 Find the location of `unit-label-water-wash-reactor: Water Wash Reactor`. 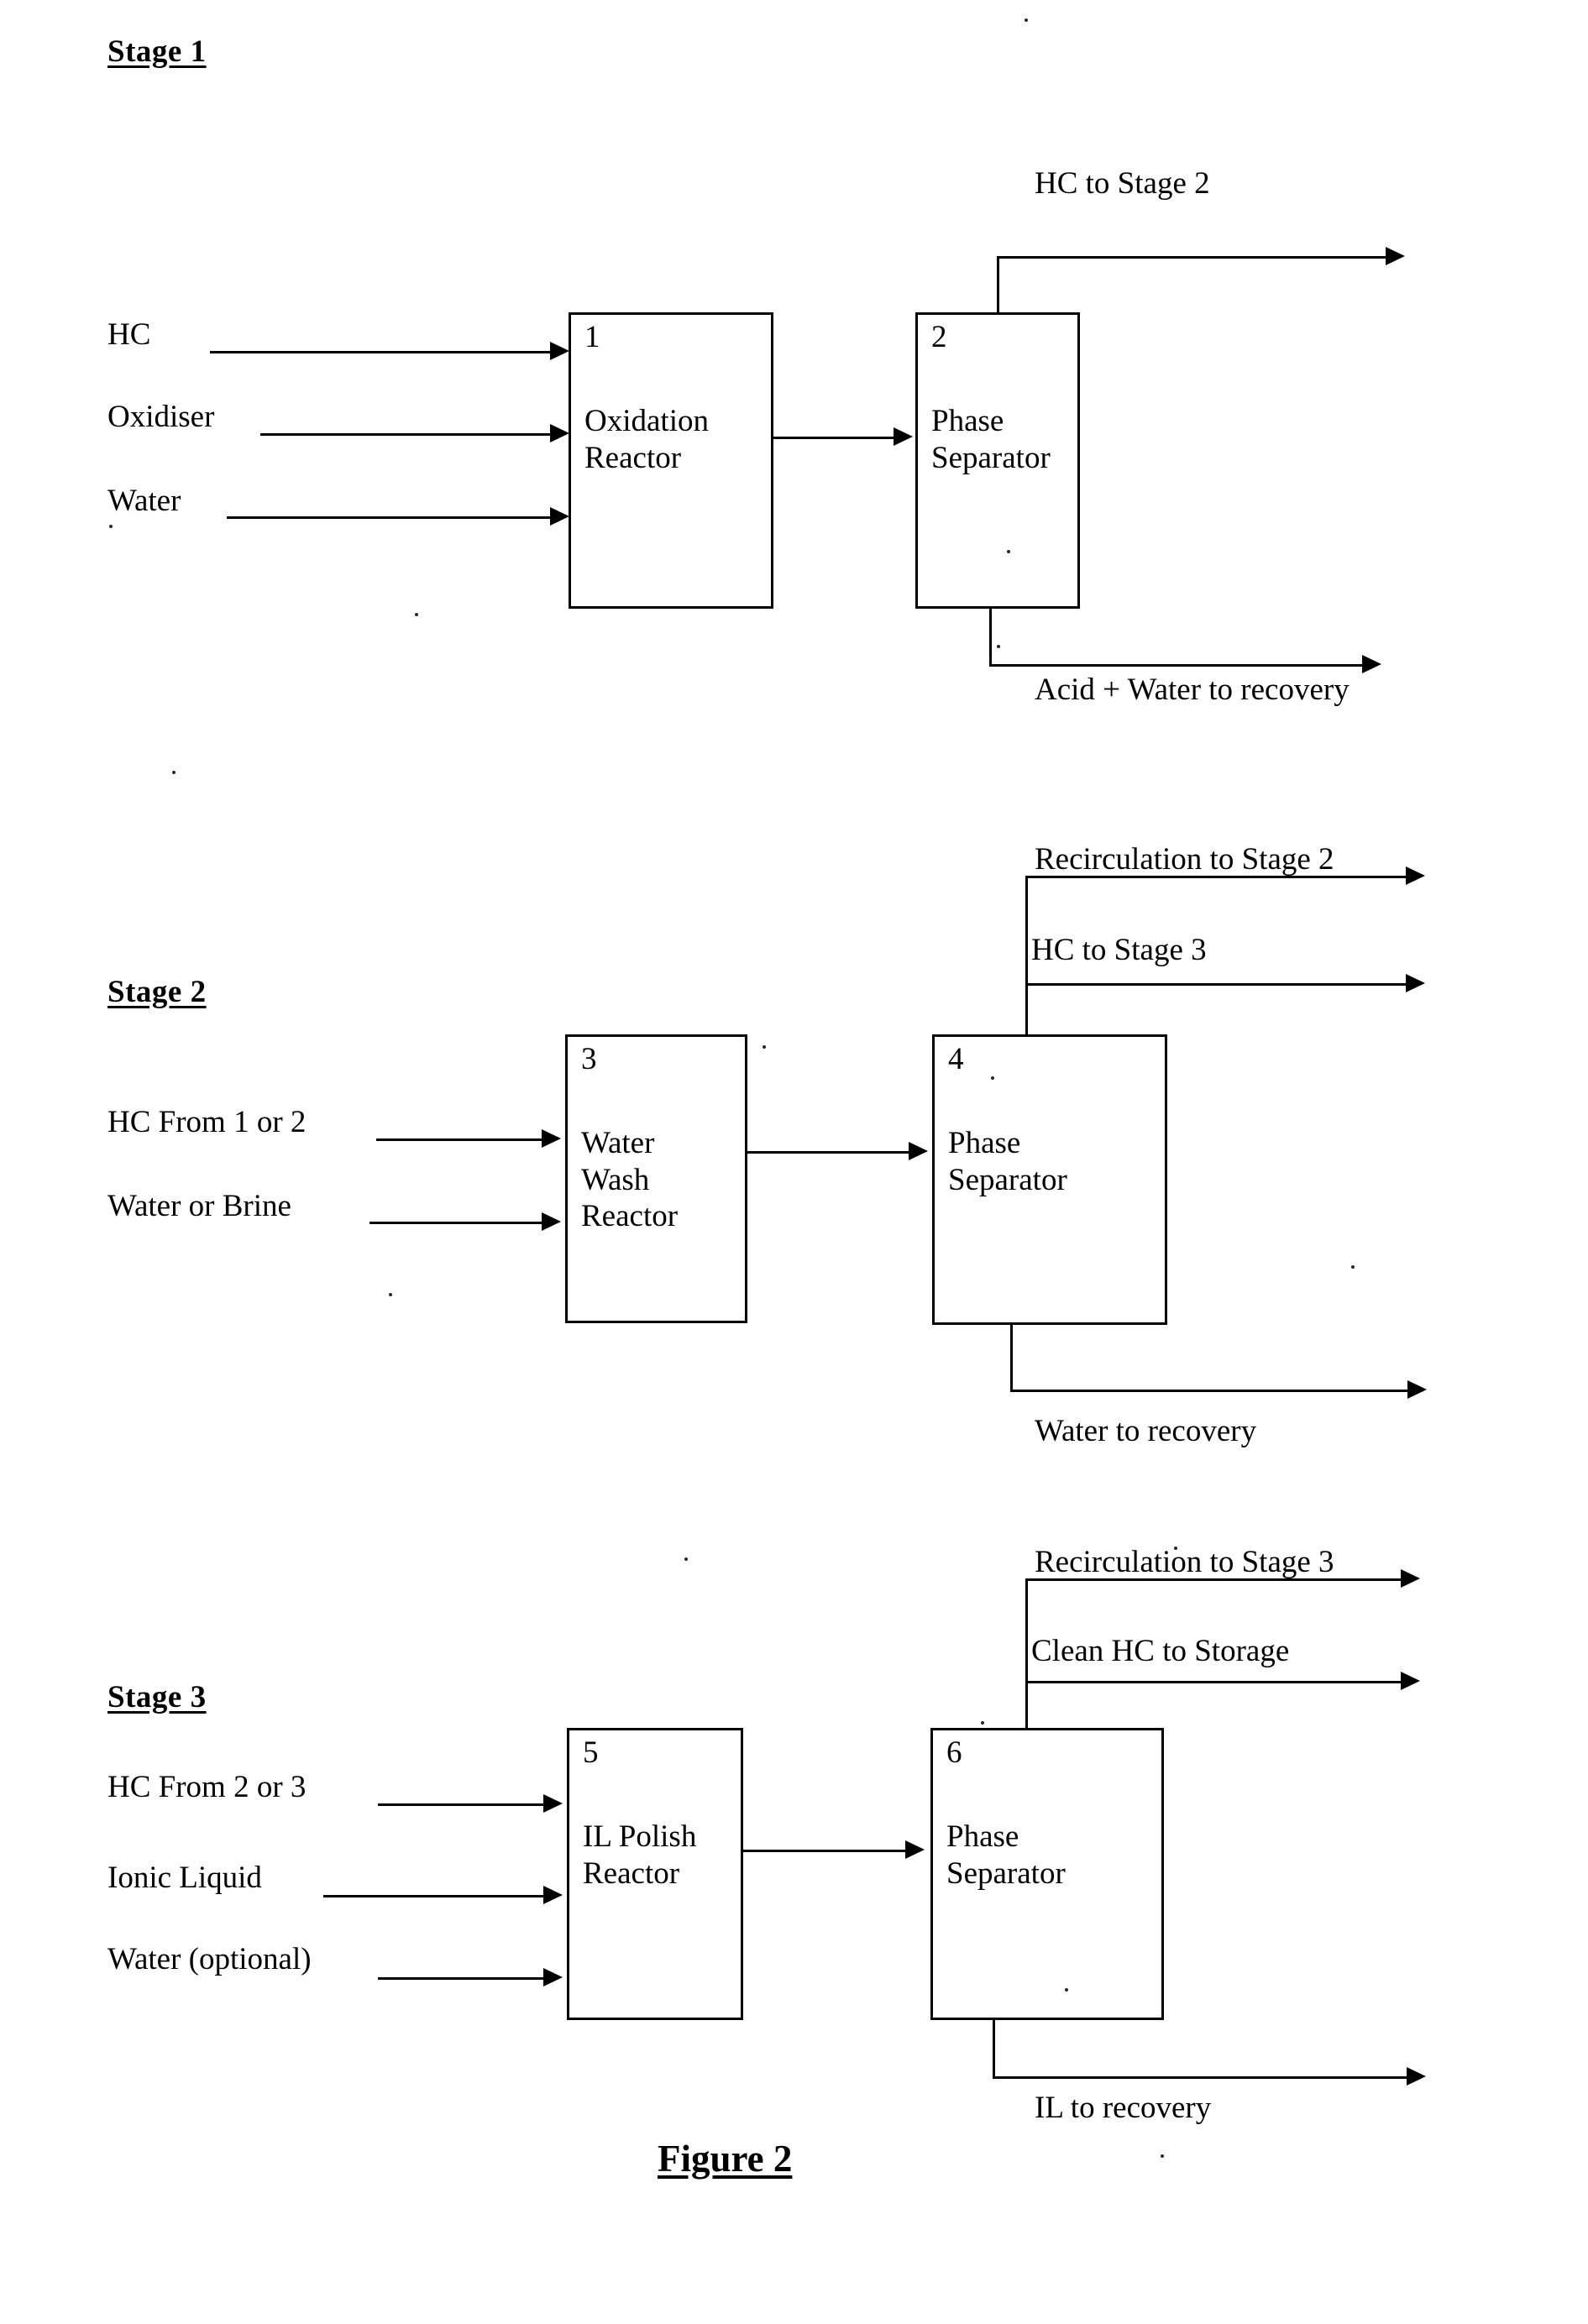

unit-label-water-wash-reactor: Water Wash Reactor is located at coordinates (630, 1180).